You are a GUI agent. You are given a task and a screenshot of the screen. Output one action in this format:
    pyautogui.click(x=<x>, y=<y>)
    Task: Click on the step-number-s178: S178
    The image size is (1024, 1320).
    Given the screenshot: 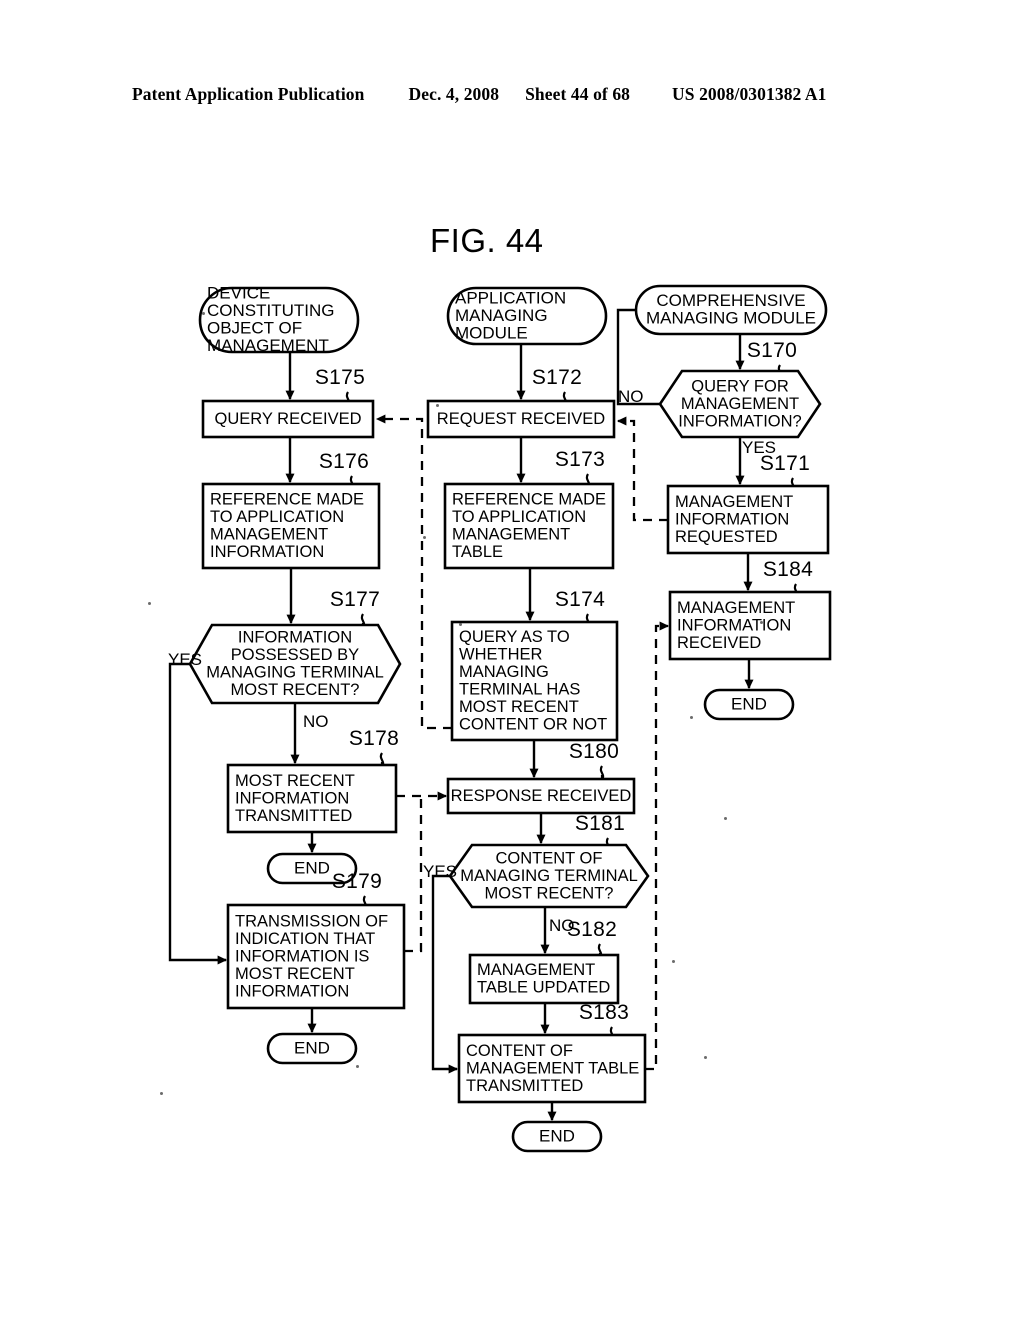 What is the action you would take?
    pyautogui.click(x=374, y=738)
    